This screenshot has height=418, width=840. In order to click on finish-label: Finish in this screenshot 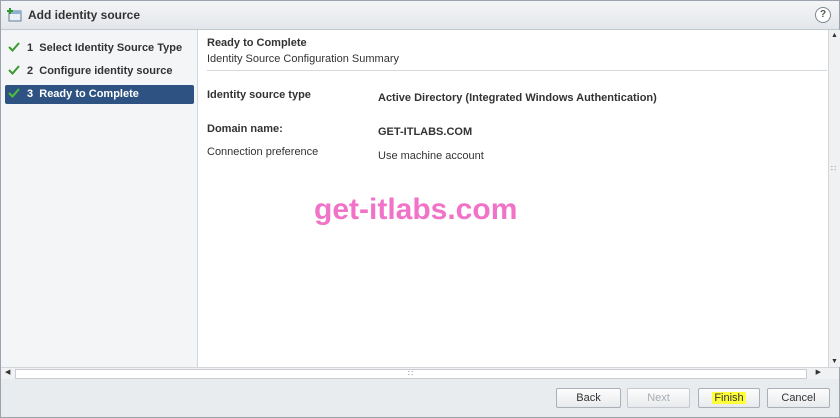, I will do `click(729, 398)`.